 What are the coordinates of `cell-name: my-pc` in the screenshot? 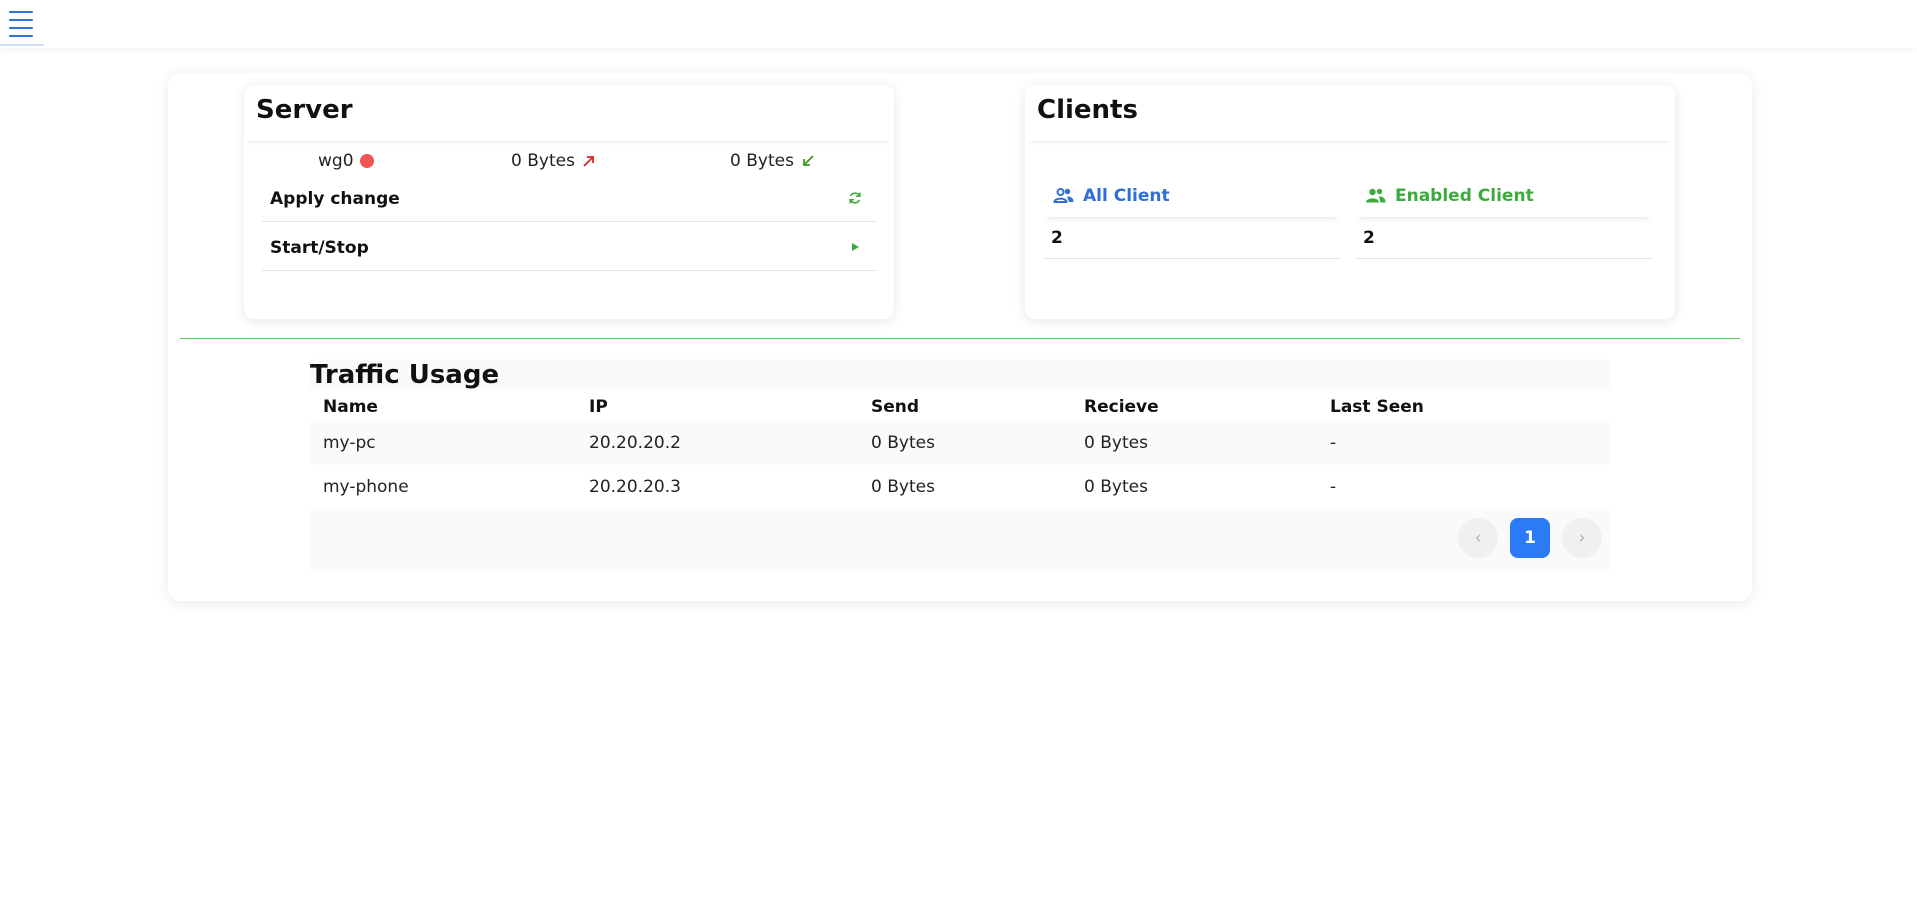 It's located at (349, 443).